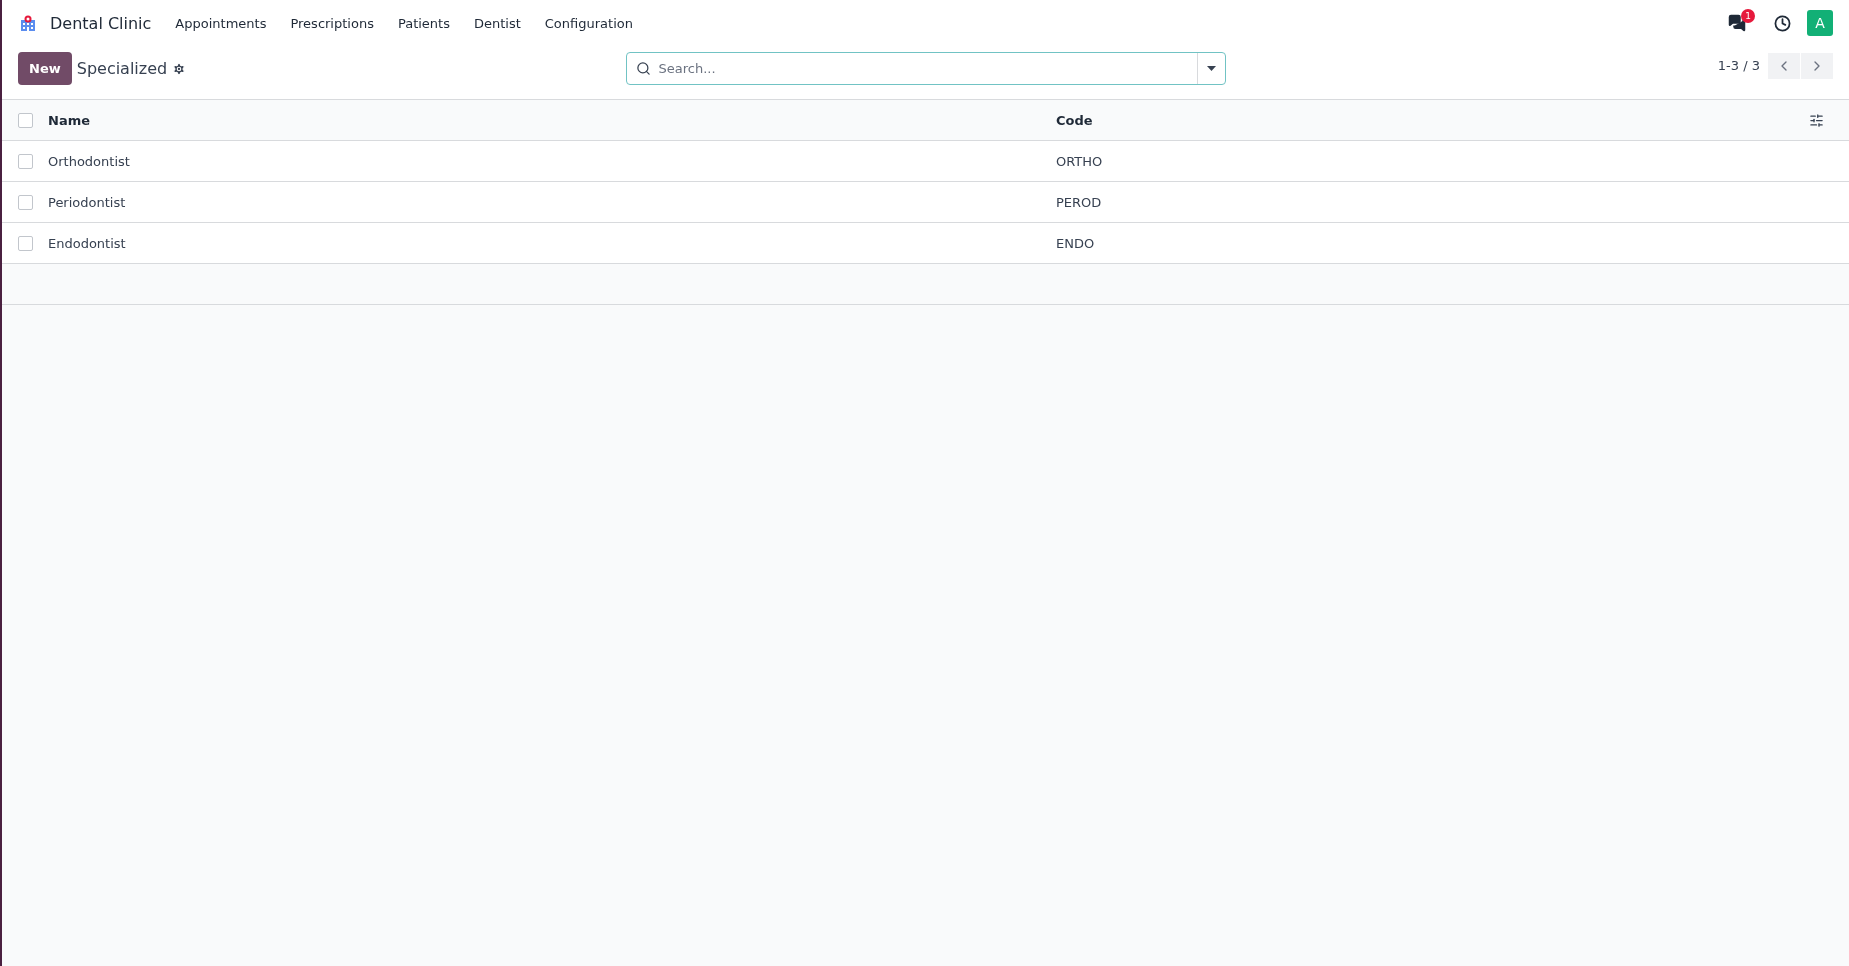  I want to click on message-count-badge: 1, so click(1748, 16).